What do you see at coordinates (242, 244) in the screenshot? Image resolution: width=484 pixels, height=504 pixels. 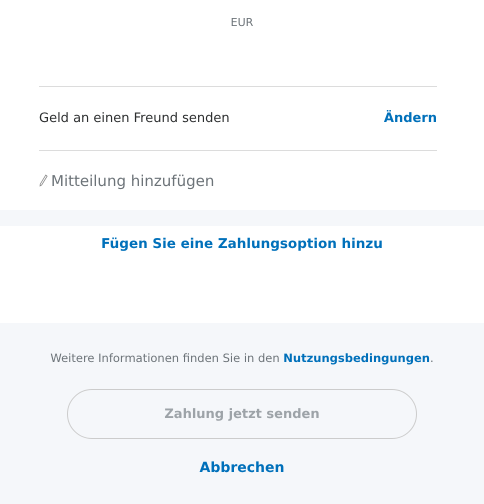 I see `add-payment-option-link: Fügen Sie eine Zahlungsoption hinzu` at bounding box center [242, 244].